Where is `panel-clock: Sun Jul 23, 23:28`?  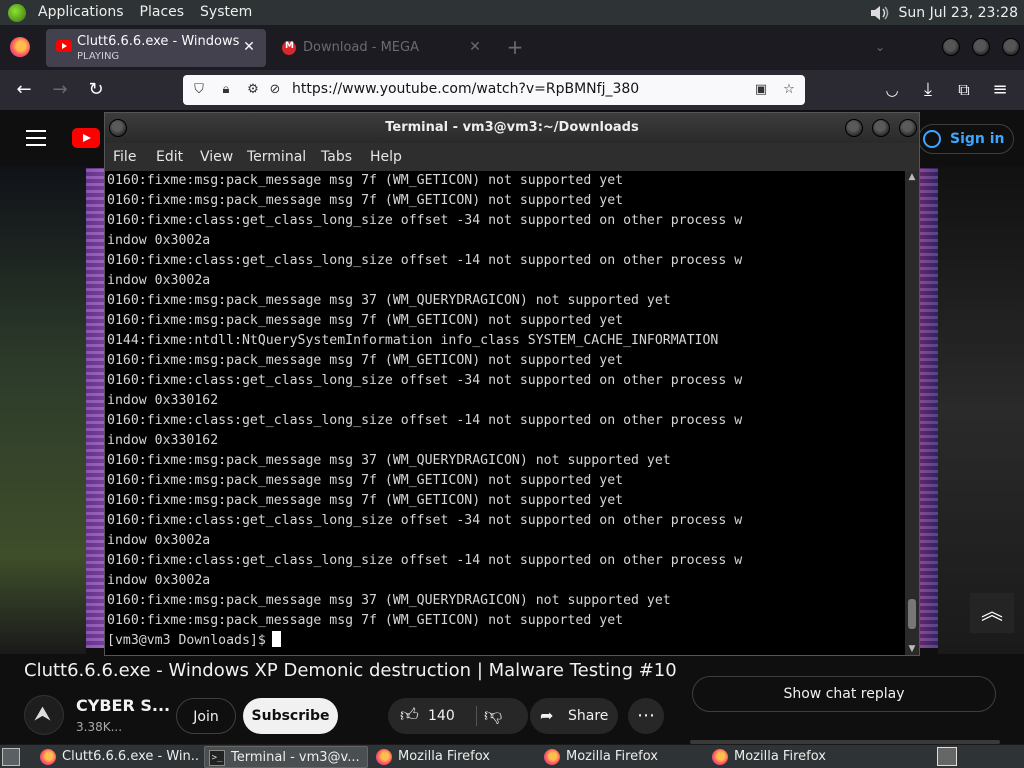
panel-clock: Sun Jul 23, 23:28 is located at coordinates (961, 13).